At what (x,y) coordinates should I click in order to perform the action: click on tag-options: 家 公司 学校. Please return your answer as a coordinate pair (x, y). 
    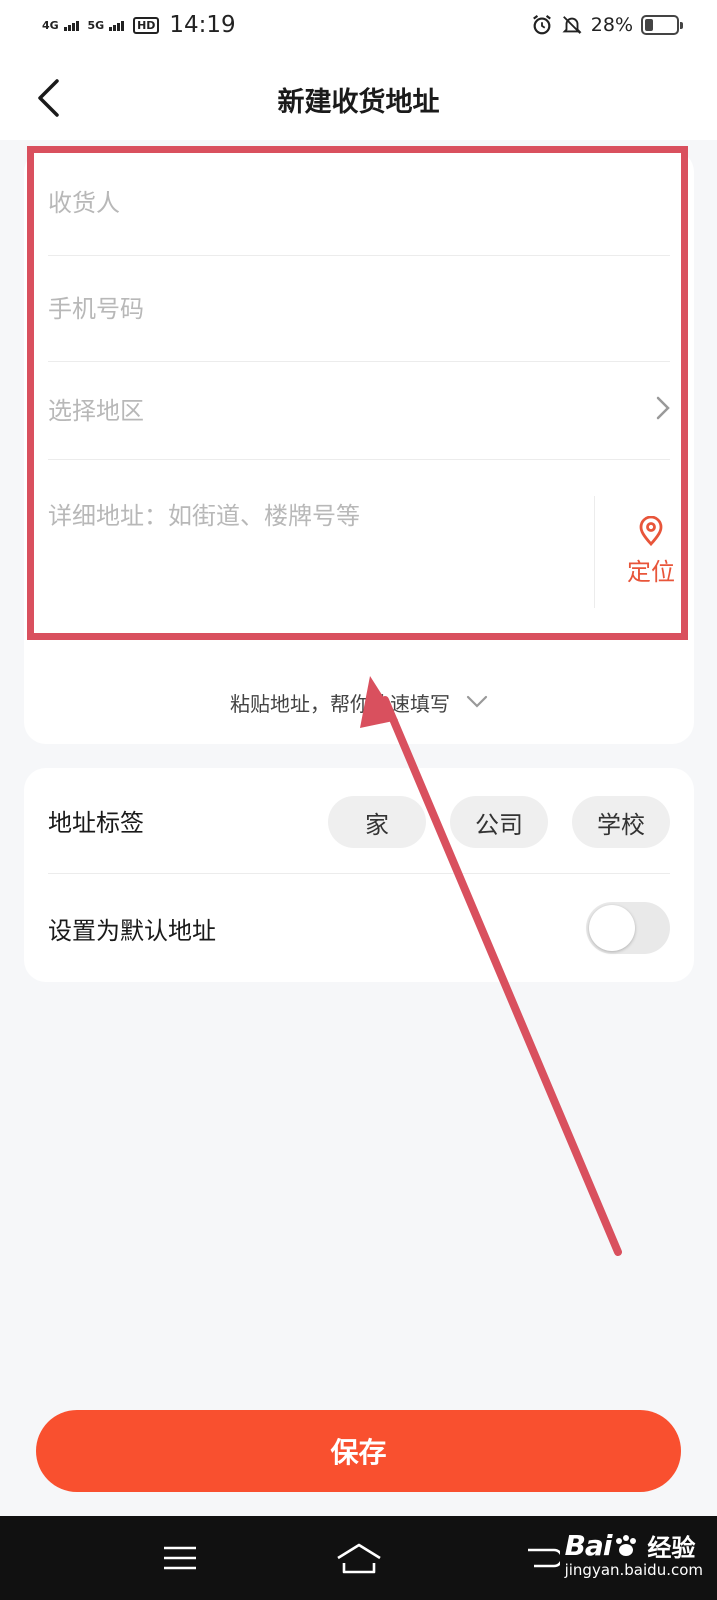
    Looking at the image, I should click on (499, 822).